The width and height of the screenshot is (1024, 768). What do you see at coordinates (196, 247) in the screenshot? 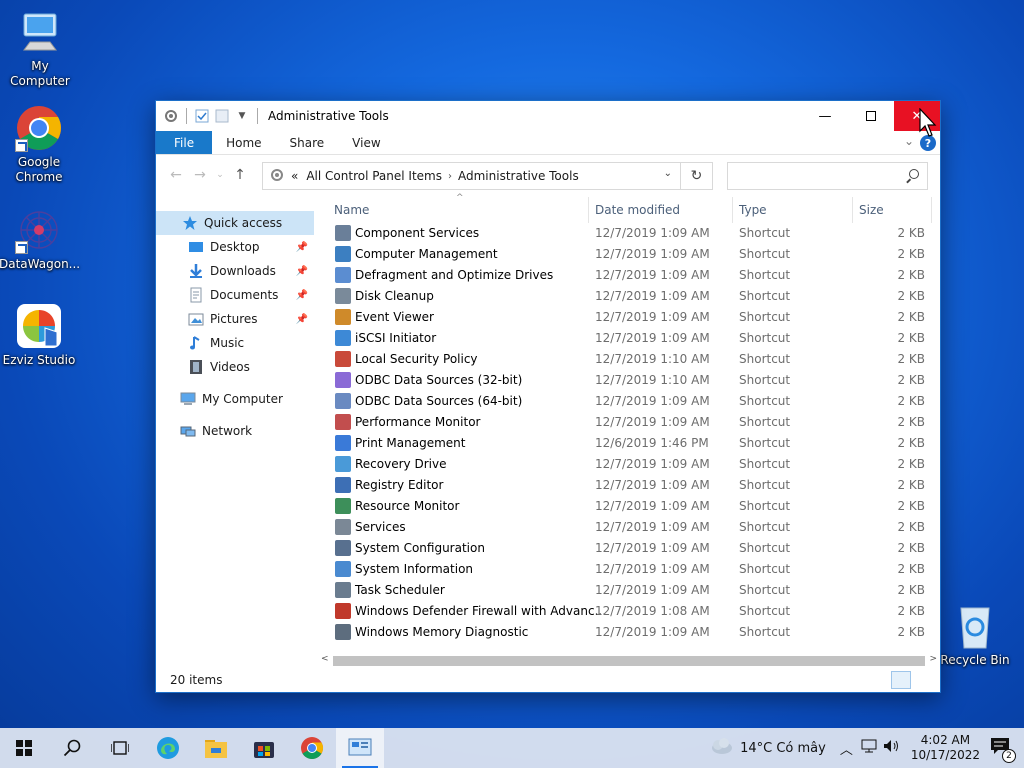
I see `desktop-folder-icon` at bounding box center [196, 247].